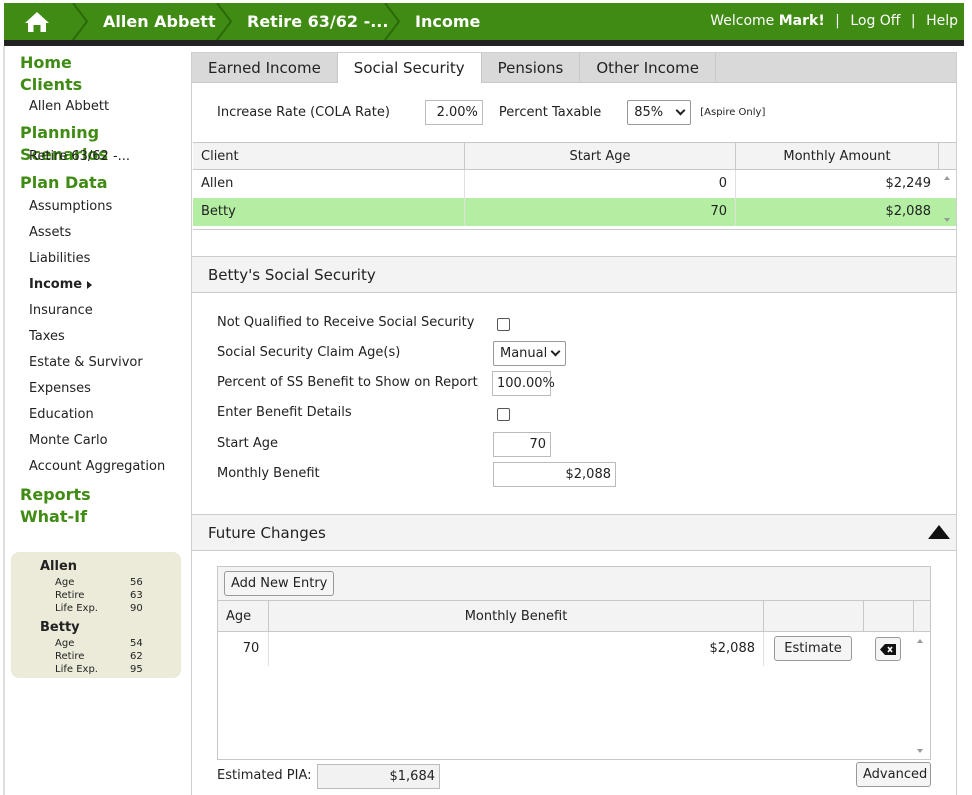 The image size is (972, 795). I want to click on sidebar-item-monte-carlo: Monte Carlo, so click(102, 441).